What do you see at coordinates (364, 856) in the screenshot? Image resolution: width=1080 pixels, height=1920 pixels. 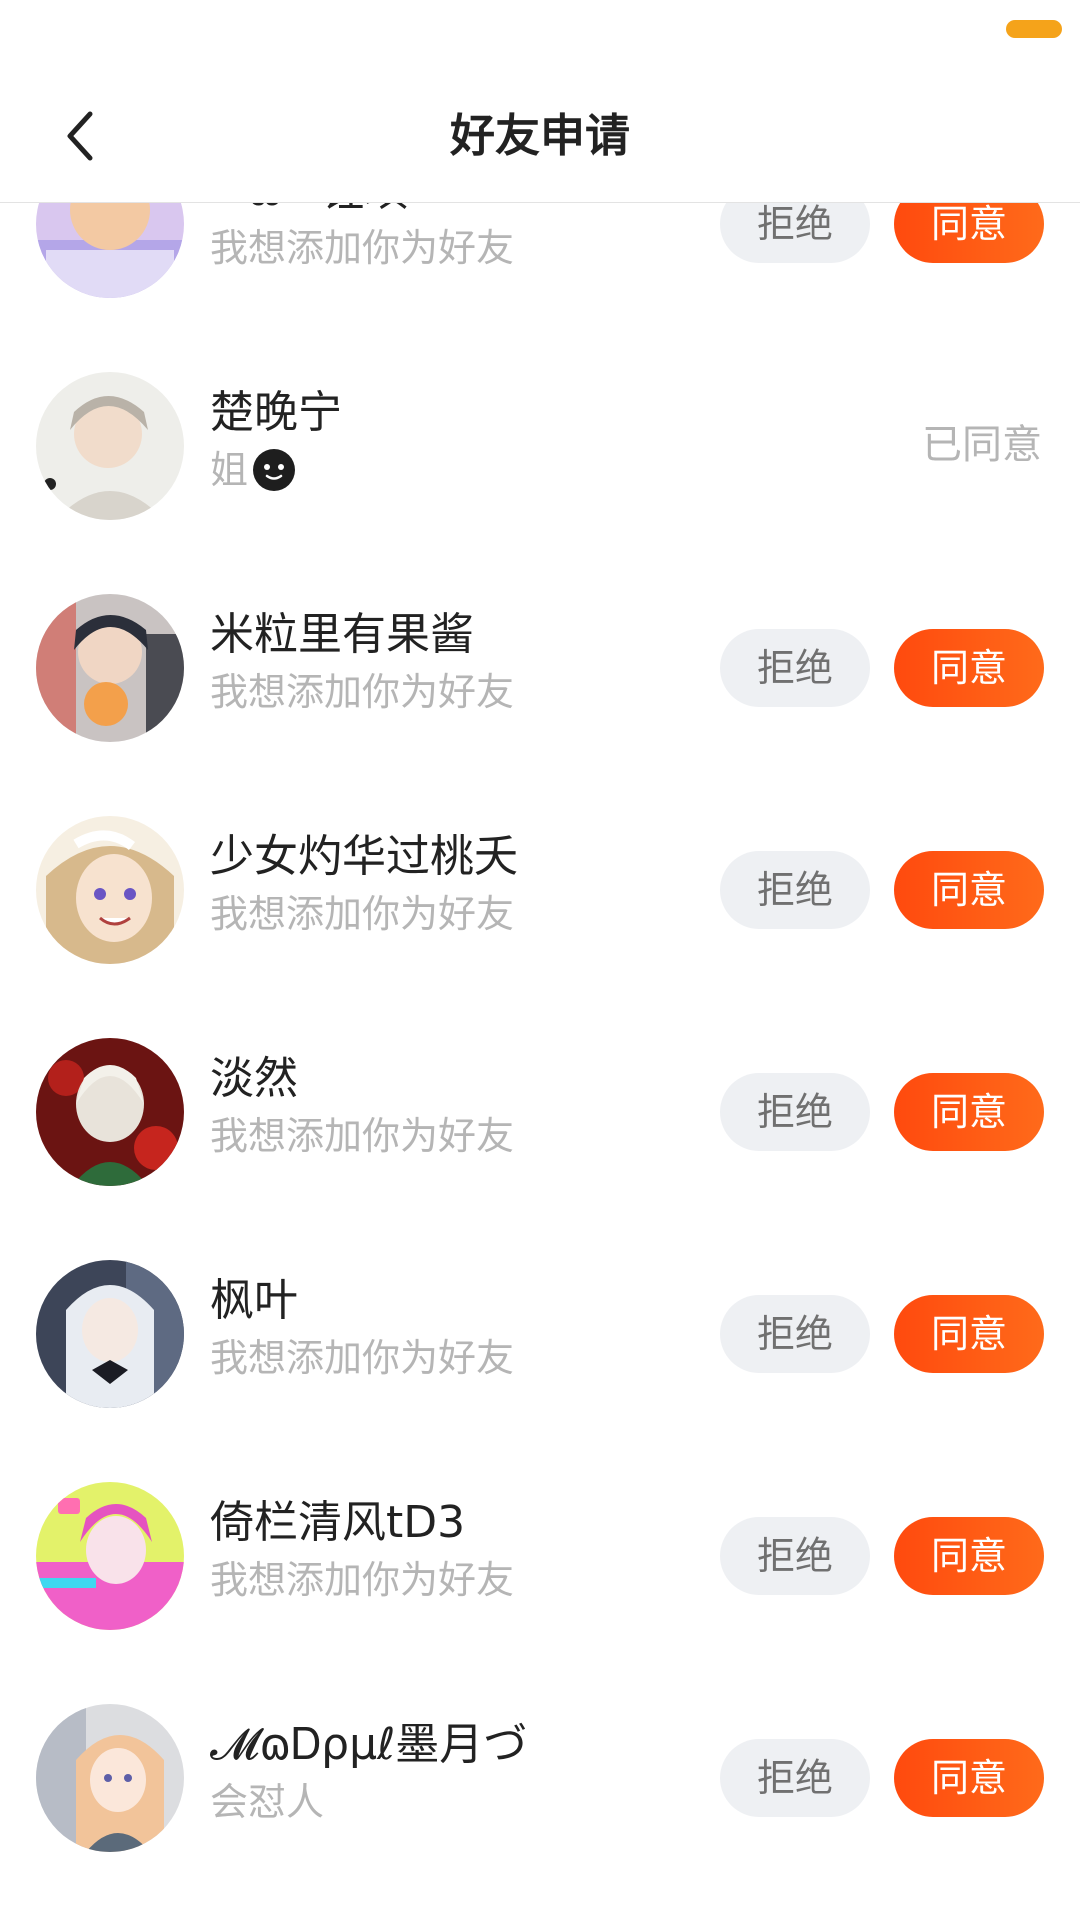 I see `request-name: 少女灼华过桃夭` at bounding box center [364, 856].